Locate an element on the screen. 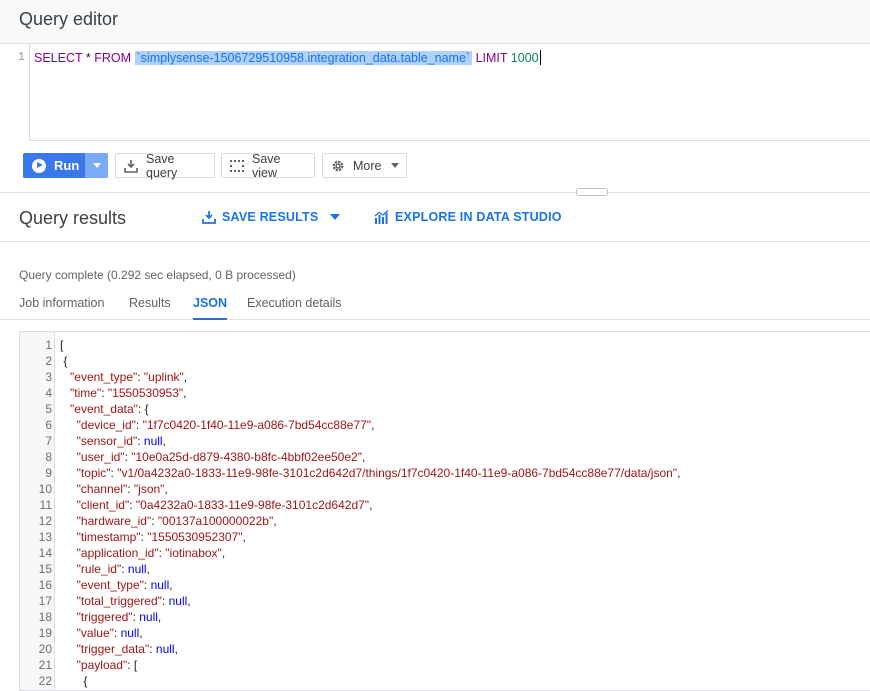 This screenshot has height=691, width=870. download-icon is located at coordinates (131, 166).